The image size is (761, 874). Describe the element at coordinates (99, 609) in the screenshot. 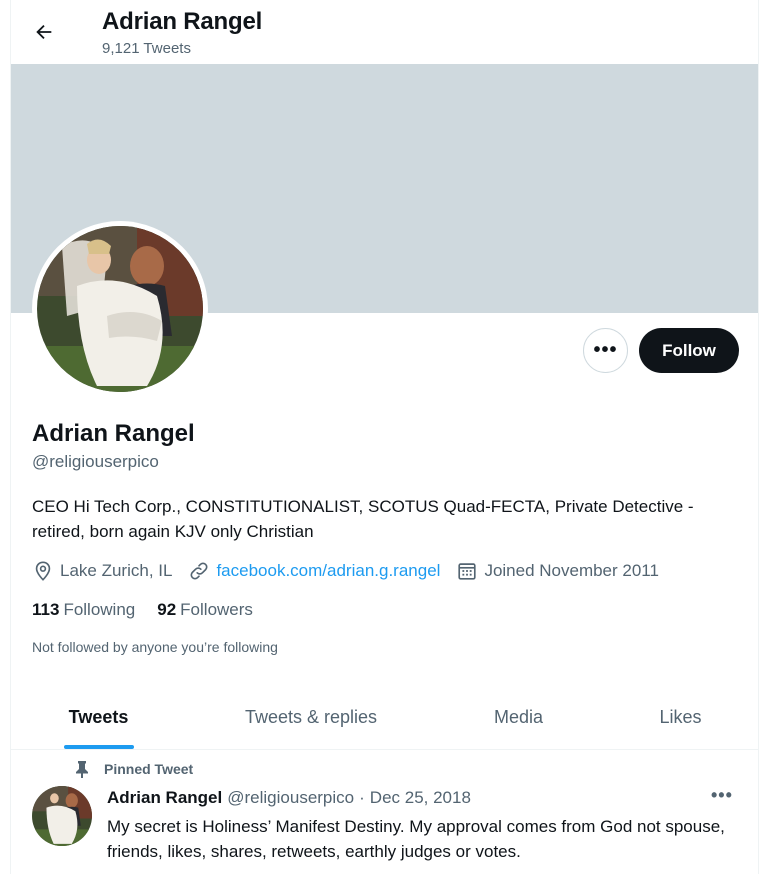

I see `following-label: Following` at that location.